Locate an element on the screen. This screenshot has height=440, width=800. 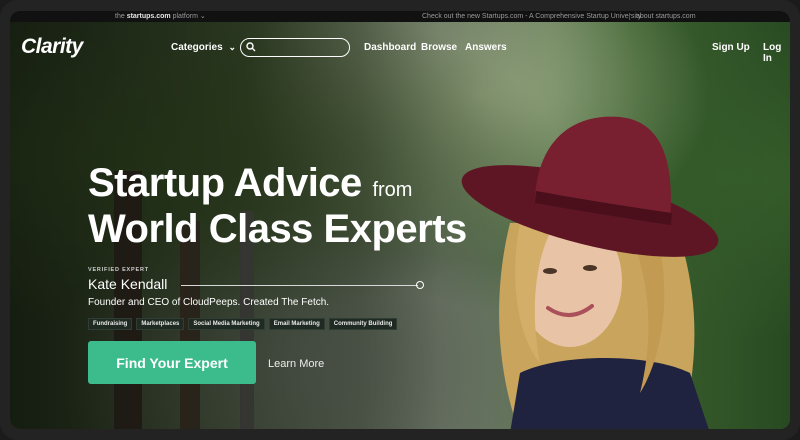
tag-social-media-marketing: Social Media Marketing is located at coordinates (226, 324).